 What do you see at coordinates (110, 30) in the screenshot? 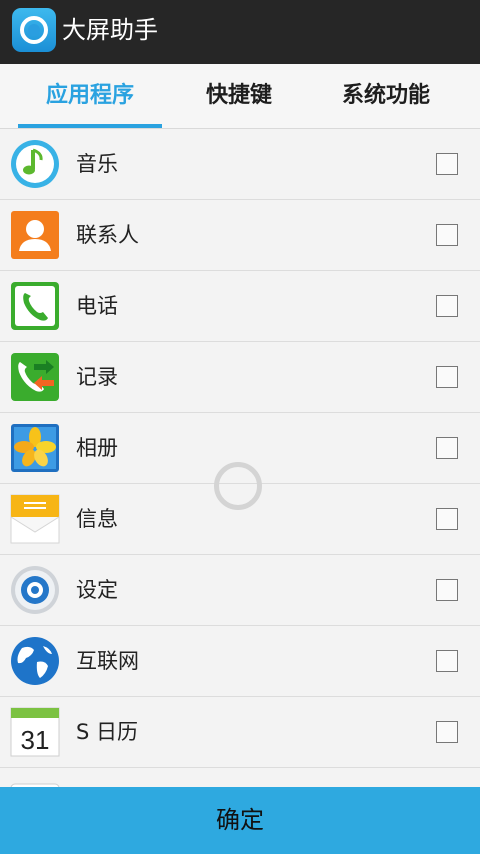
I see `app-title: 大屏助手` at bounding box center [110, 30].